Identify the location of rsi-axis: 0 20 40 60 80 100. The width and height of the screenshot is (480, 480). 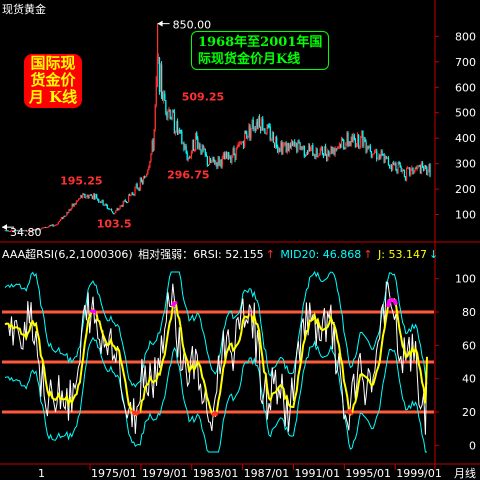
(455, 362).